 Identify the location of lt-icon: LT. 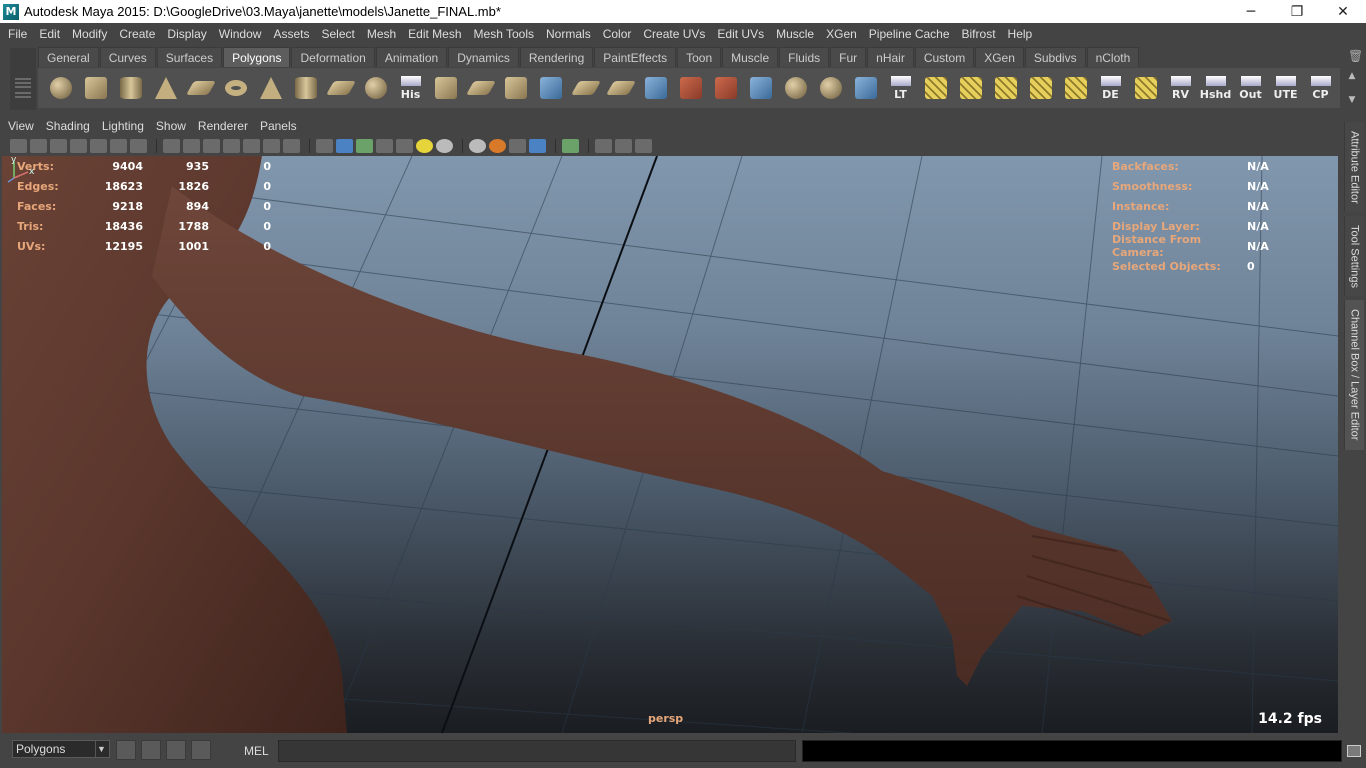
(900, 88).